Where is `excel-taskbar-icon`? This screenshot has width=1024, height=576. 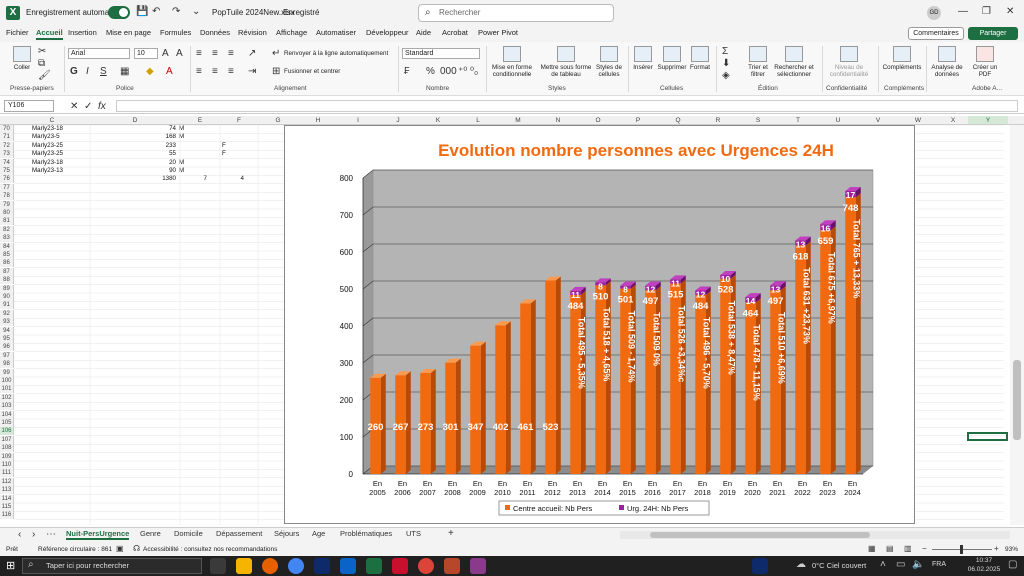
excel-taskbar-icon is located at coordinates (374, 566).